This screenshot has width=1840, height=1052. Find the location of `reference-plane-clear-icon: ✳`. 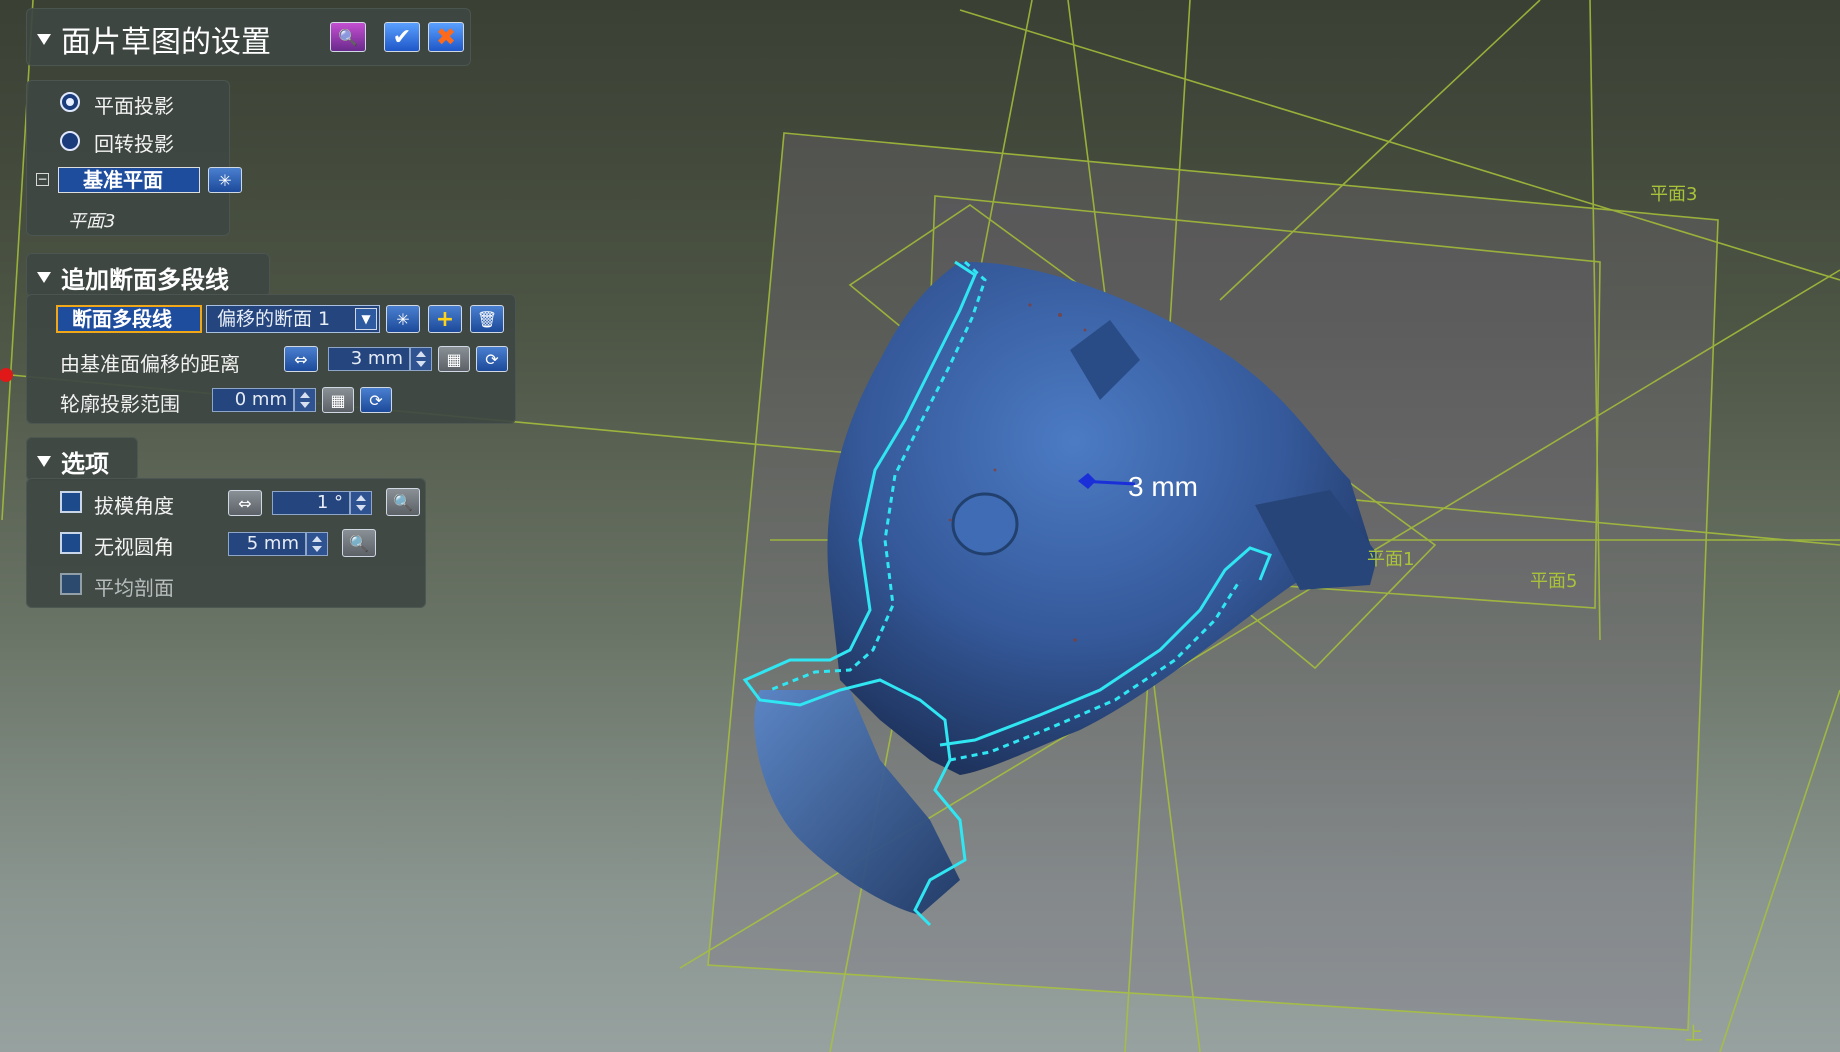

reference-plane-clear-icon: ✳ is located at coordinates (225, 180).